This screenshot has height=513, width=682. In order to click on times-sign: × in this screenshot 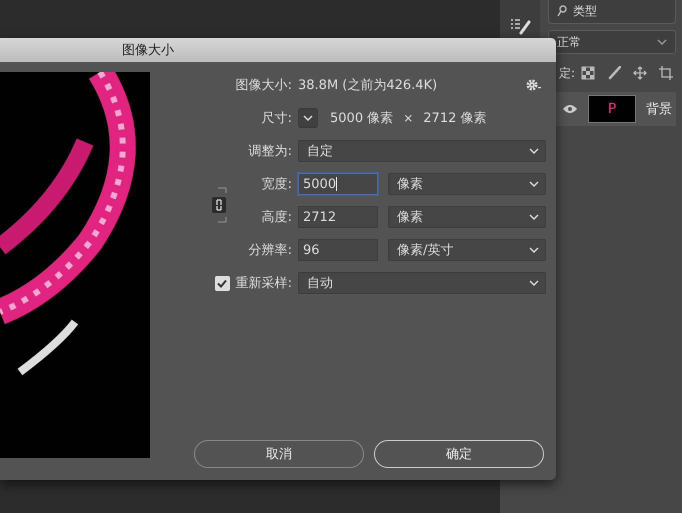, I will do `click(408, 118)`.